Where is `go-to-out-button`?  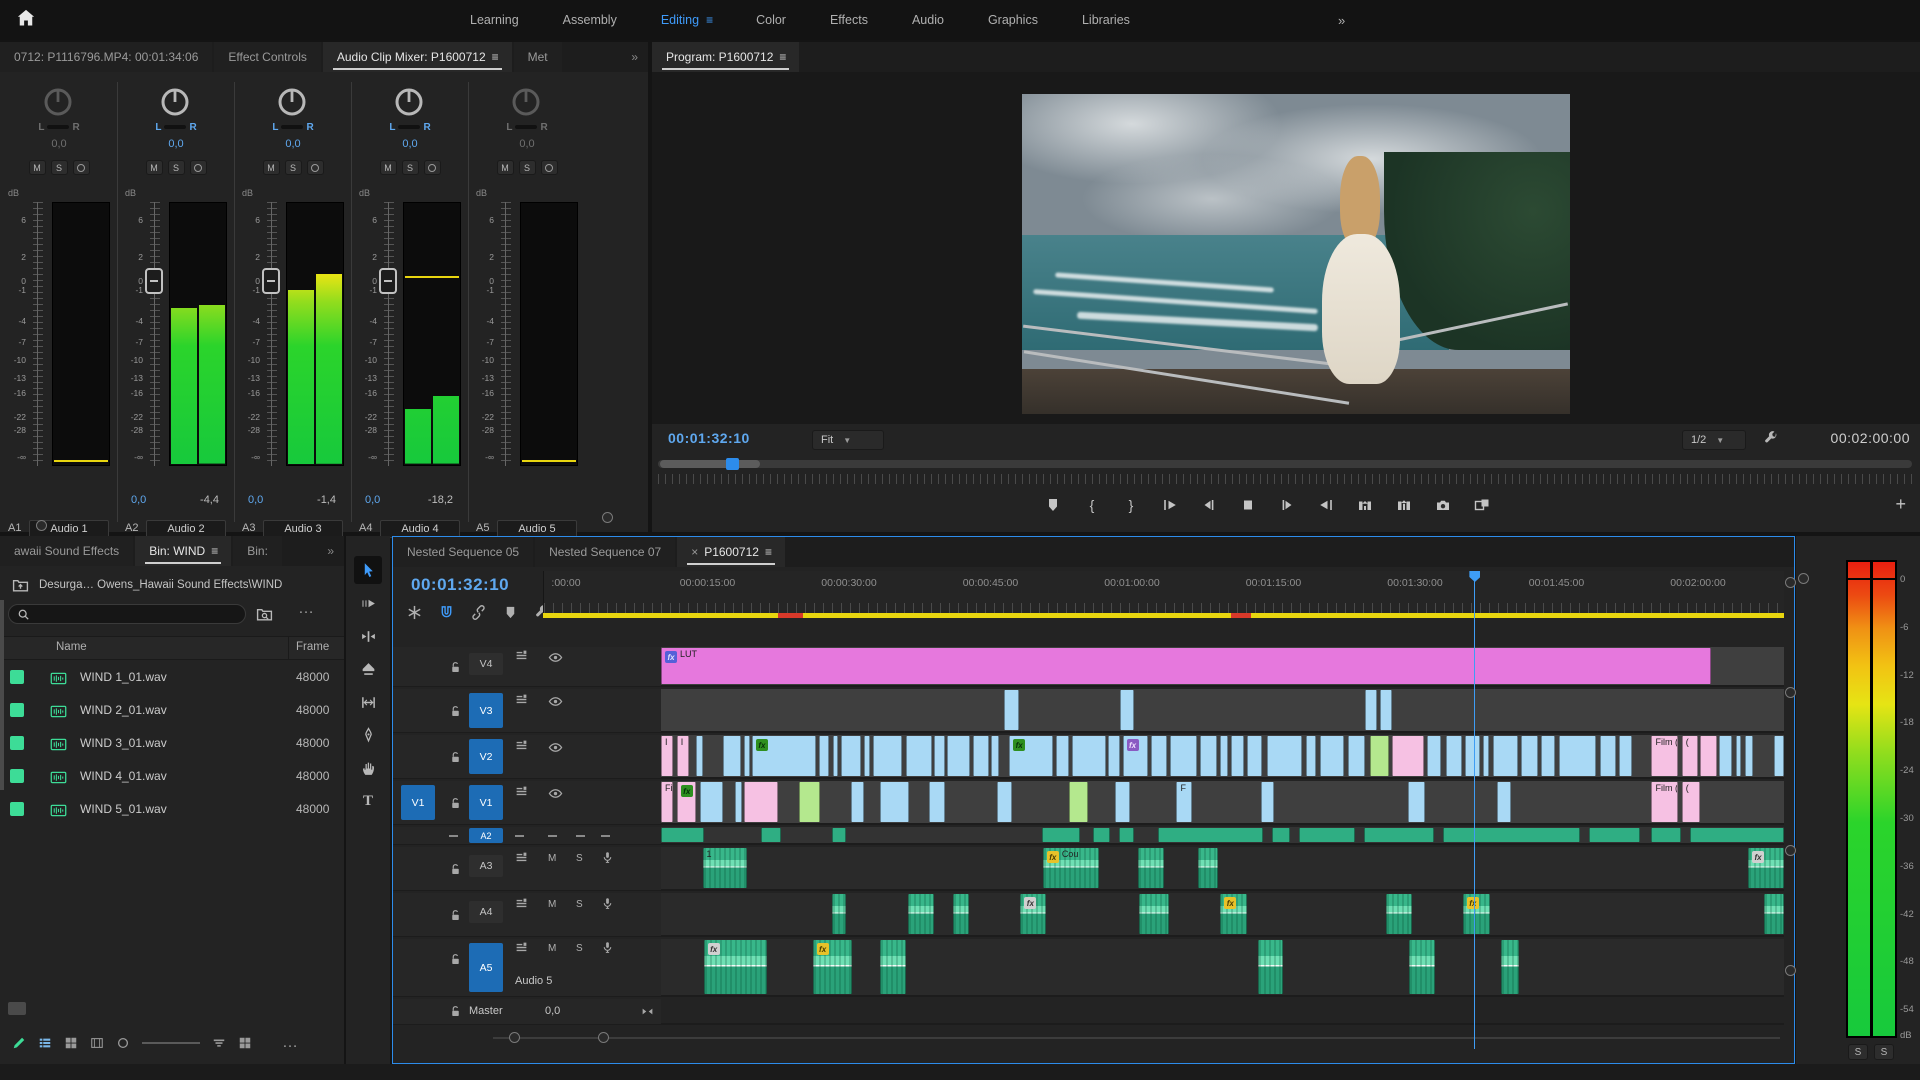
go-to-out-button is located at coordinates (1326, 505).